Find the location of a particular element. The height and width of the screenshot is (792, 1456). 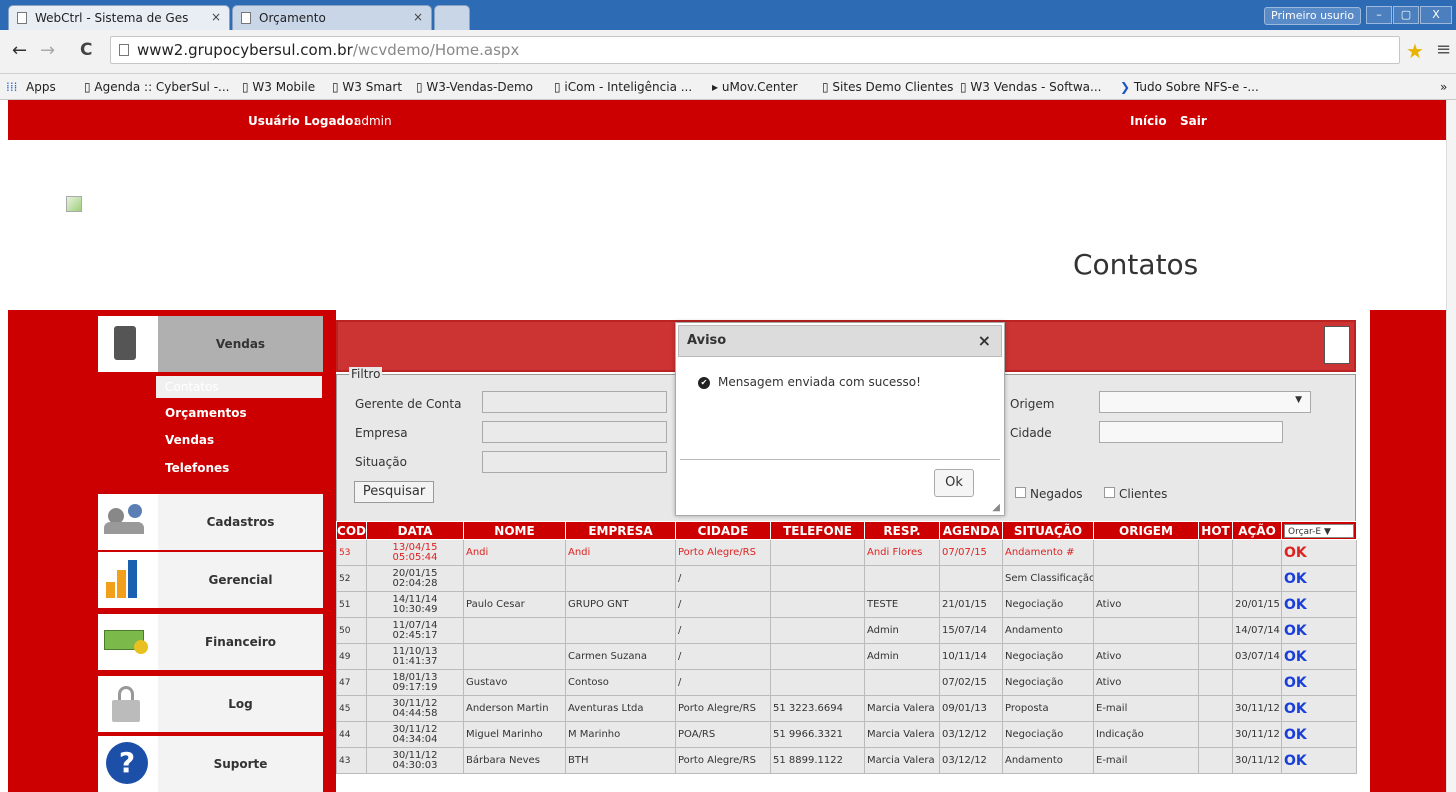

col-header: COD is located at coordinates (351, 530).